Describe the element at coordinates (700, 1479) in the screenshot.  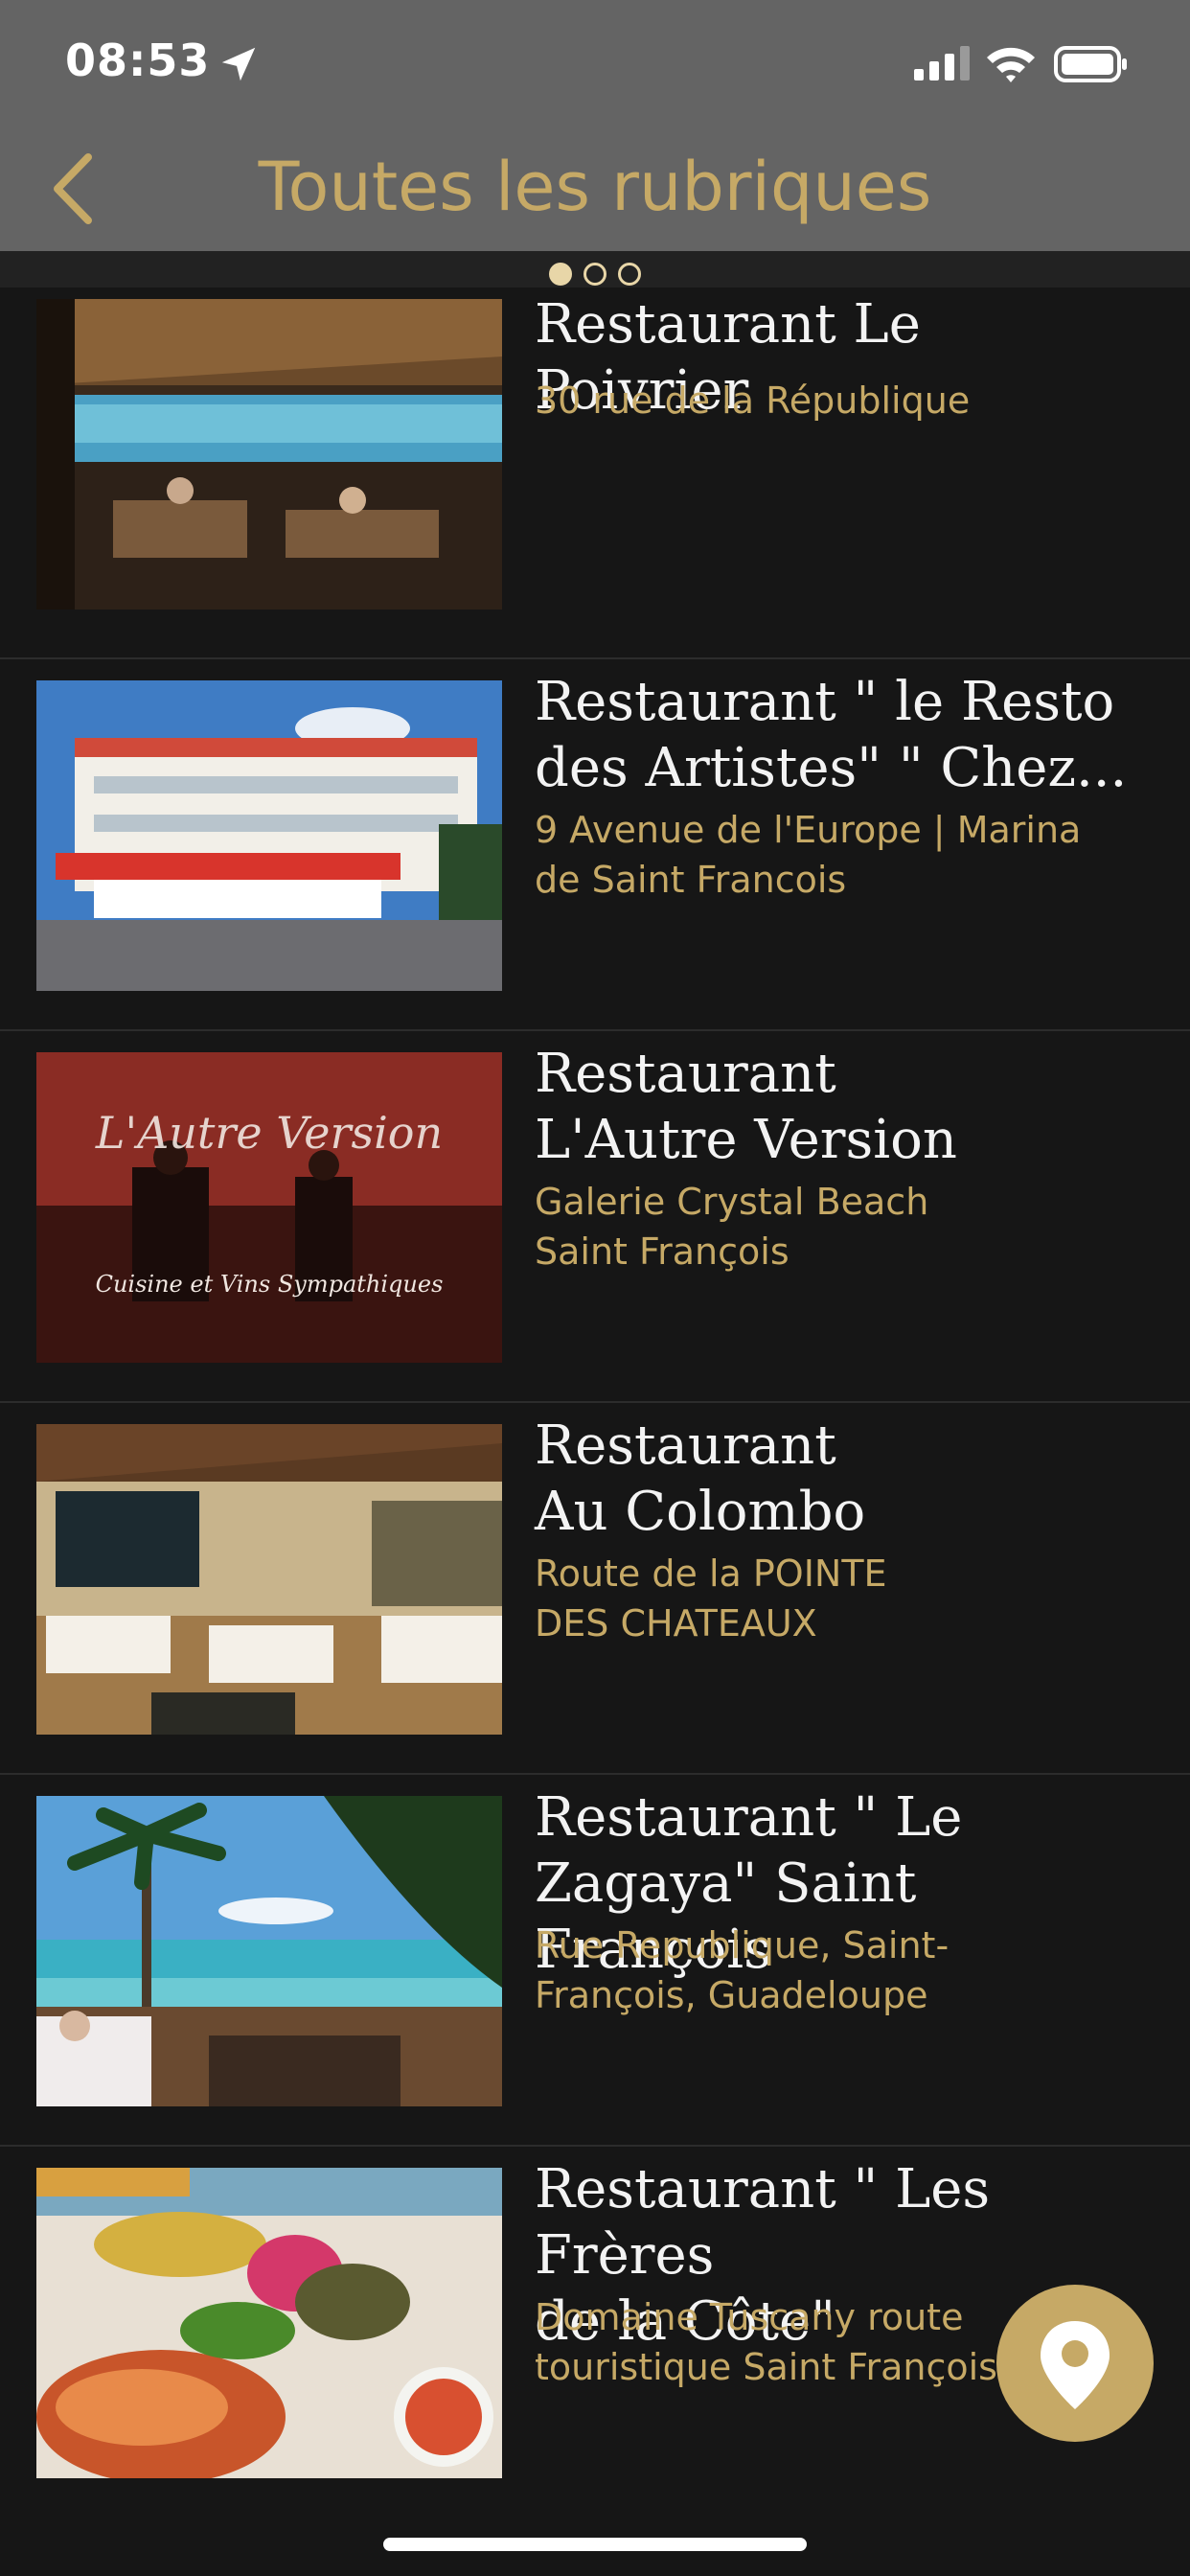
I see `restaurant-name: Restaurant Au Colombo` at that location.